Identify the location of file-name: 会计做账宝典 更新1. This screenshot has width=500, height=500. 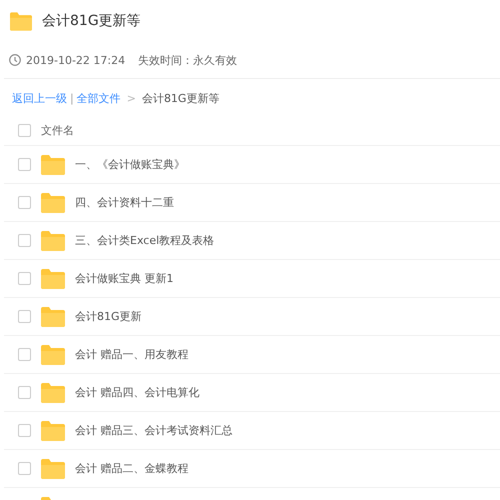
(124, 278).